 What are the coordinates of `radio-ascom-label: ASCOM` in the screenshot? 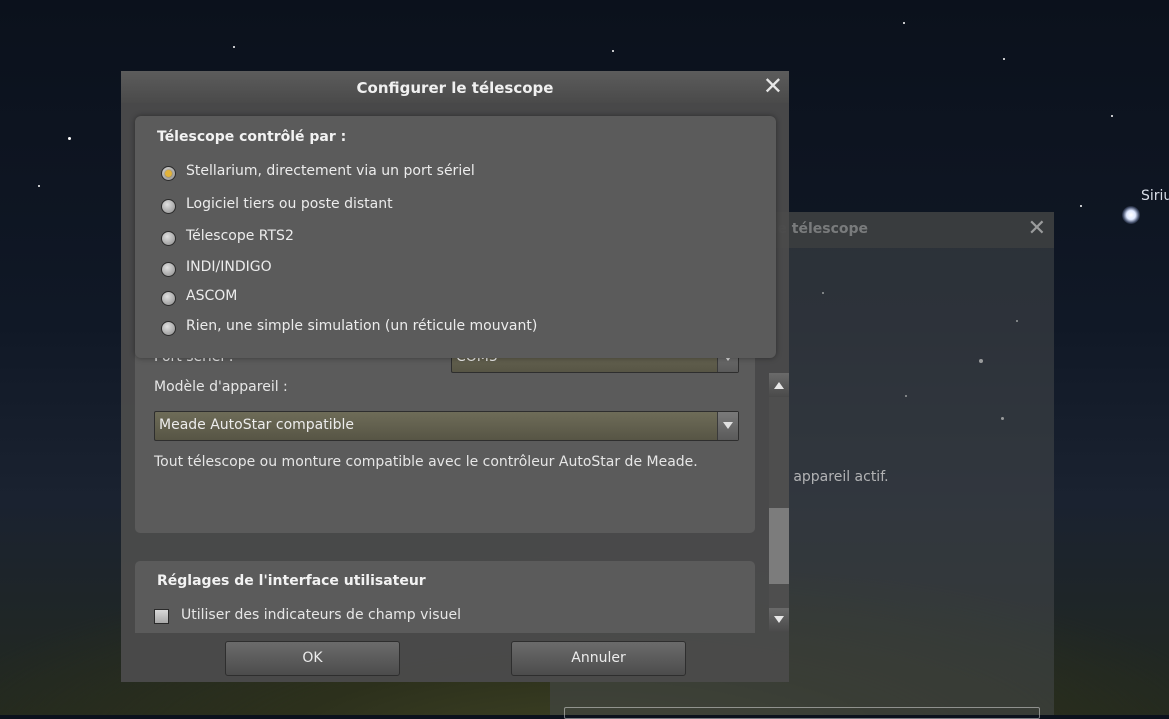 It's located at (211, 296).